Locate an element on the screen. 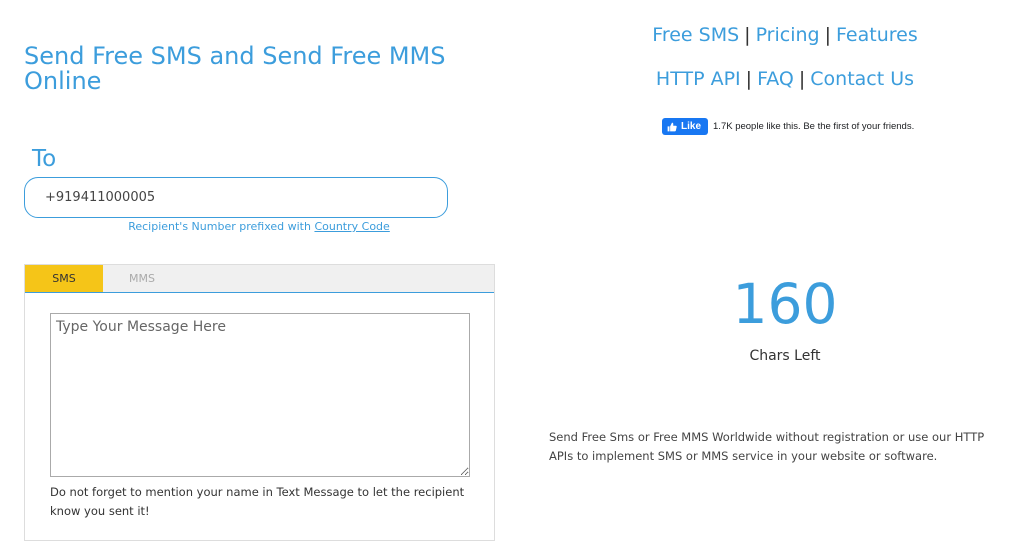 The image size is (1024, 557). chars-left-label: Chars Left is located at coordinates (785, 356).